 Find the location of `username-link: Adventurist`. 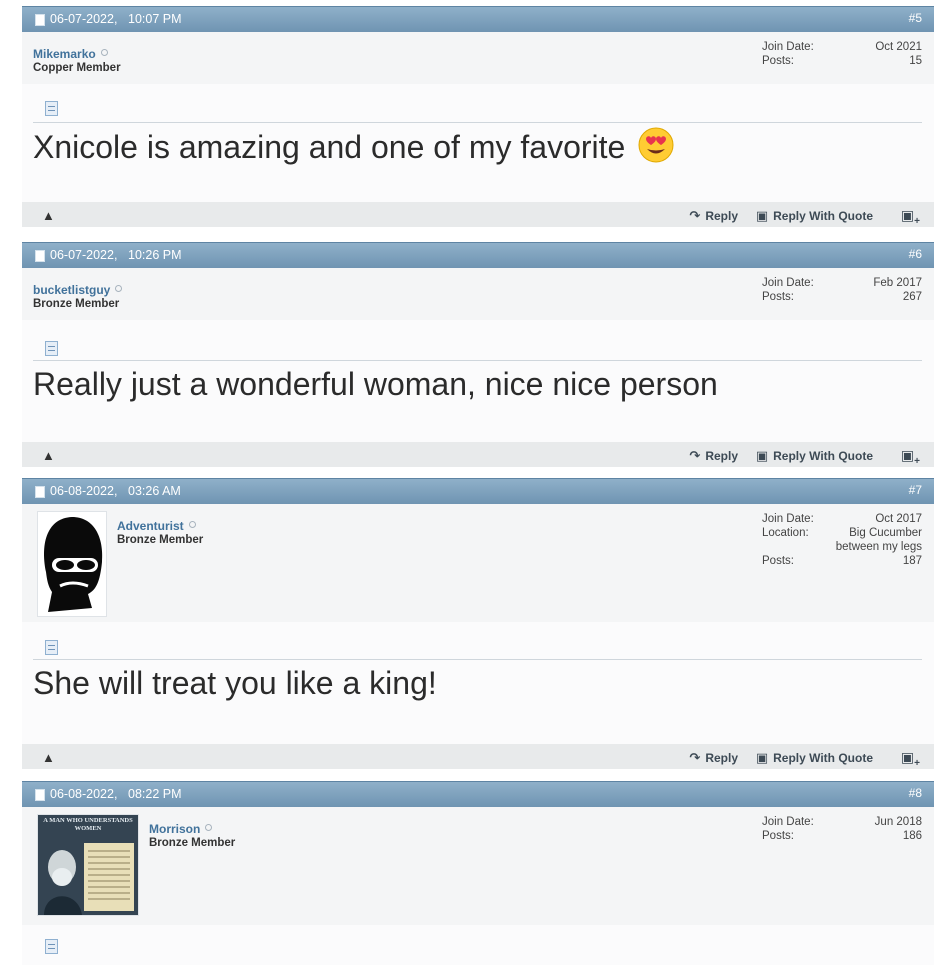

username-link: Adventurist is located at coordinates (156, 526).